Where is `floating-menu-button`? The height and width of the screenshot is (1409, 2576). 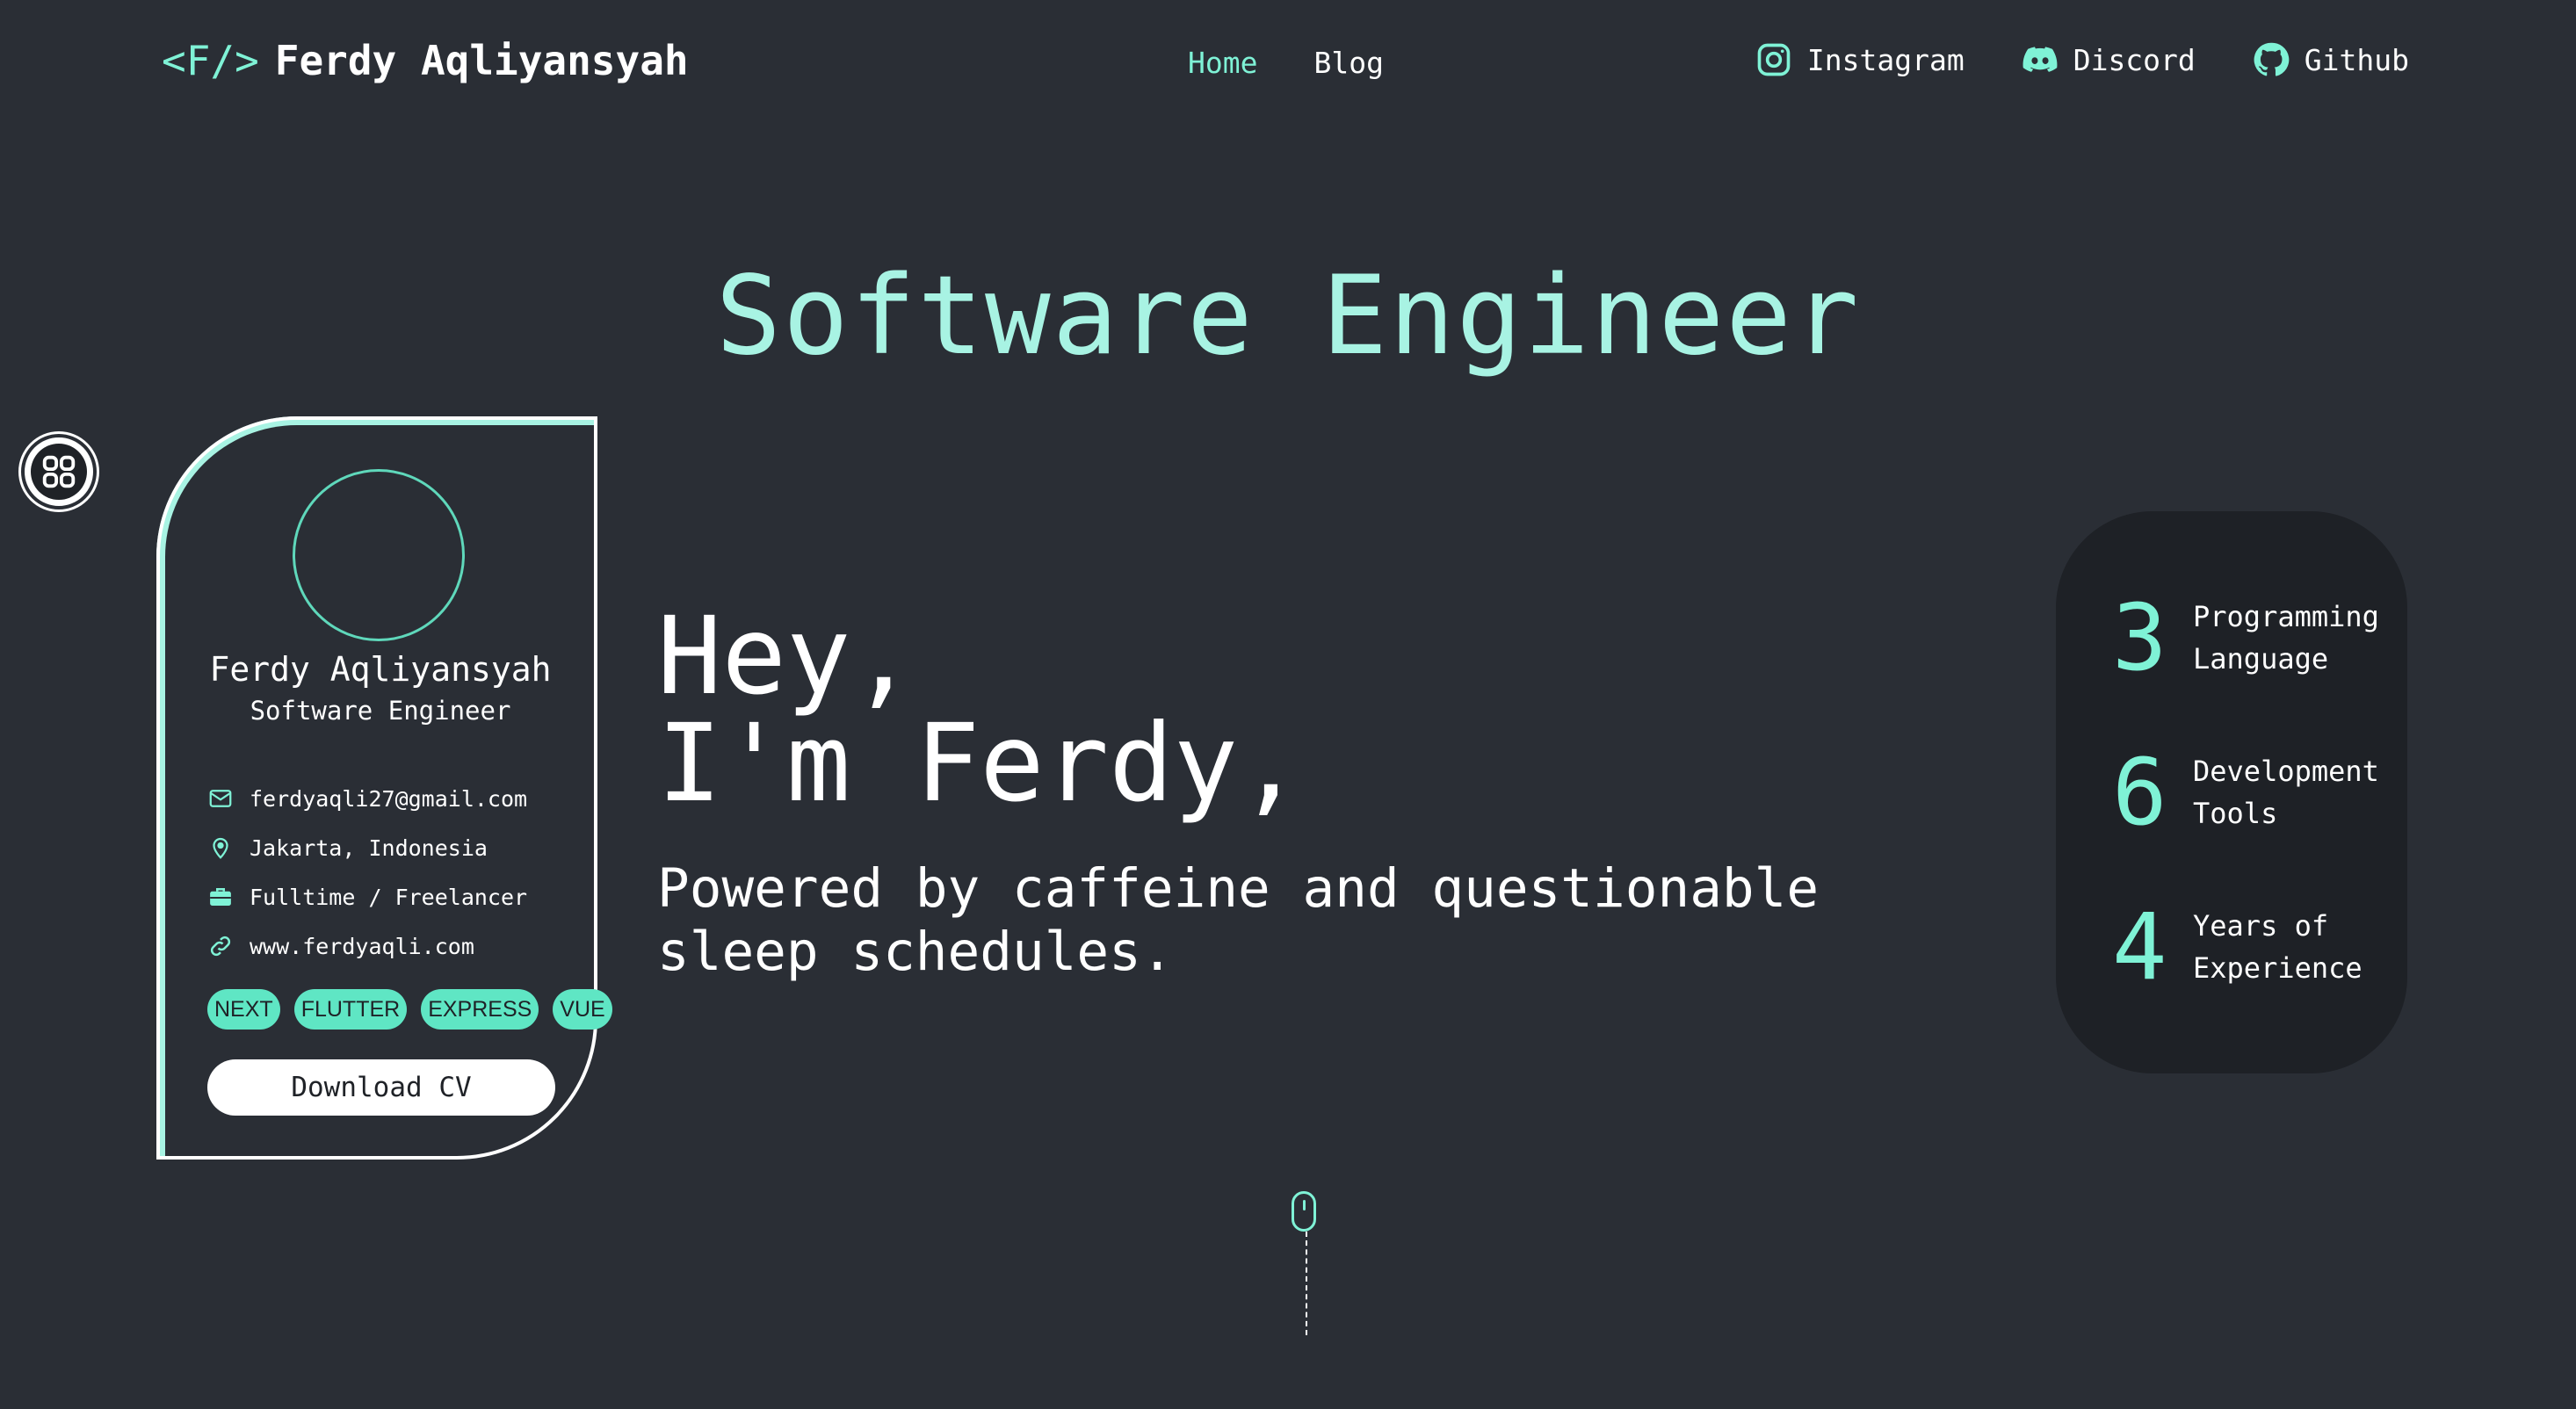 floating-menu-button is located at coordinates (59, 472).